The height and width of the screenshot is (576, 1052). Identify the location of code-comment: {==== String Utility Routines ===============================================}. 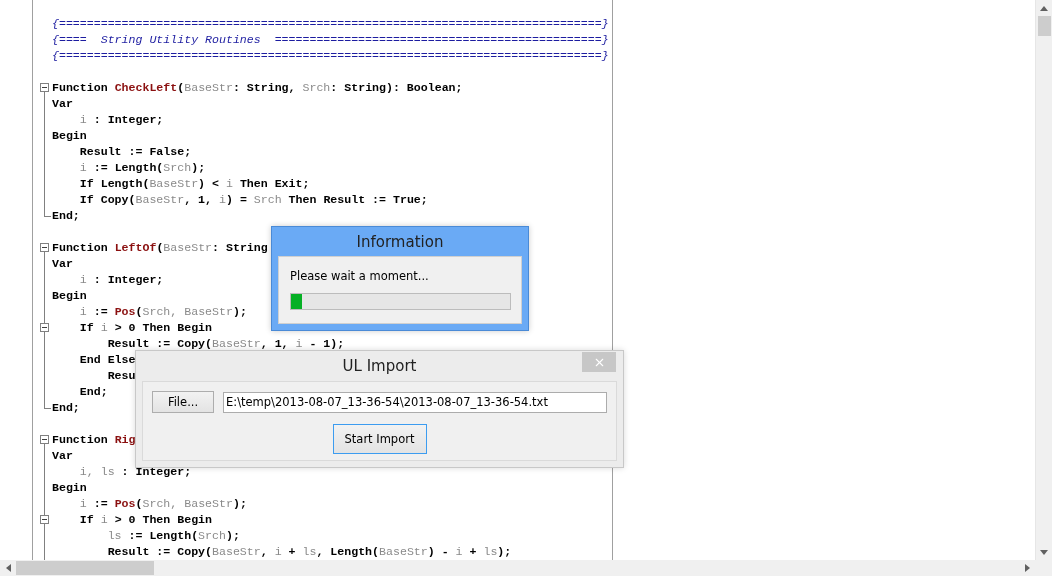
(330, 40).